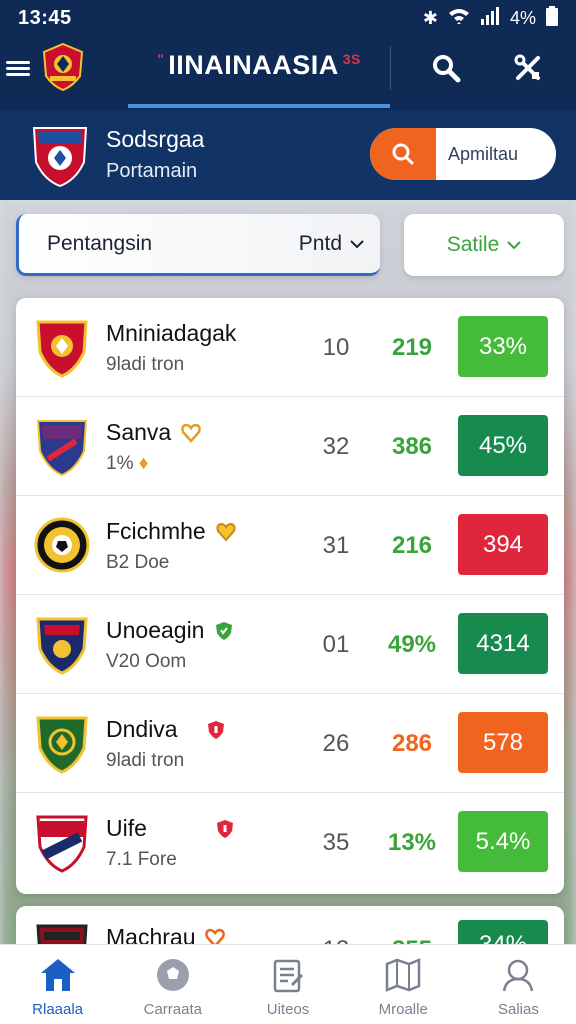 The height and width of the screenshot is (1024, 576). I want to click on search-input: Apmiltau, so click(496, 154).